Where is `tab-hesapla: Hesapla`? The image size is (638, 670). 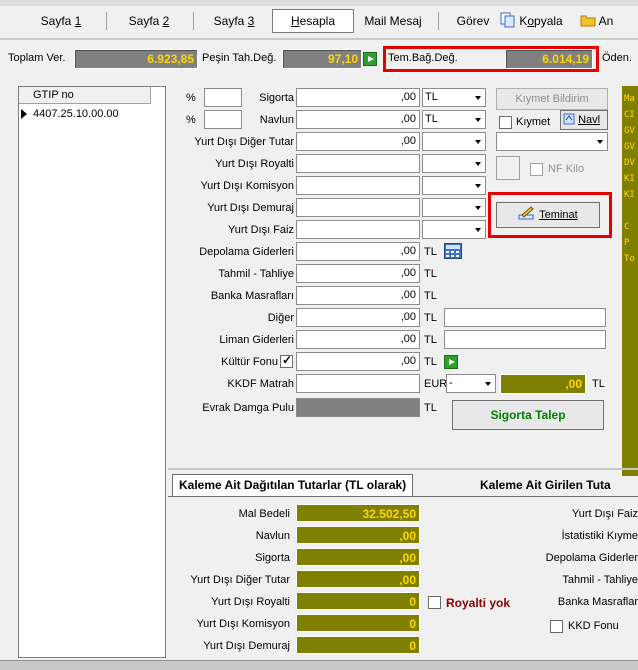 tab-hesapla: Hesapla is located at coordinates (313, 21).